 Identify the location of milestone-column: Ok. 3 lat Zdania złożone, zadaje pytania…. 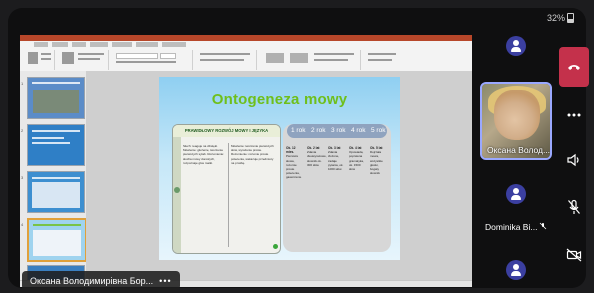
(337, 158).